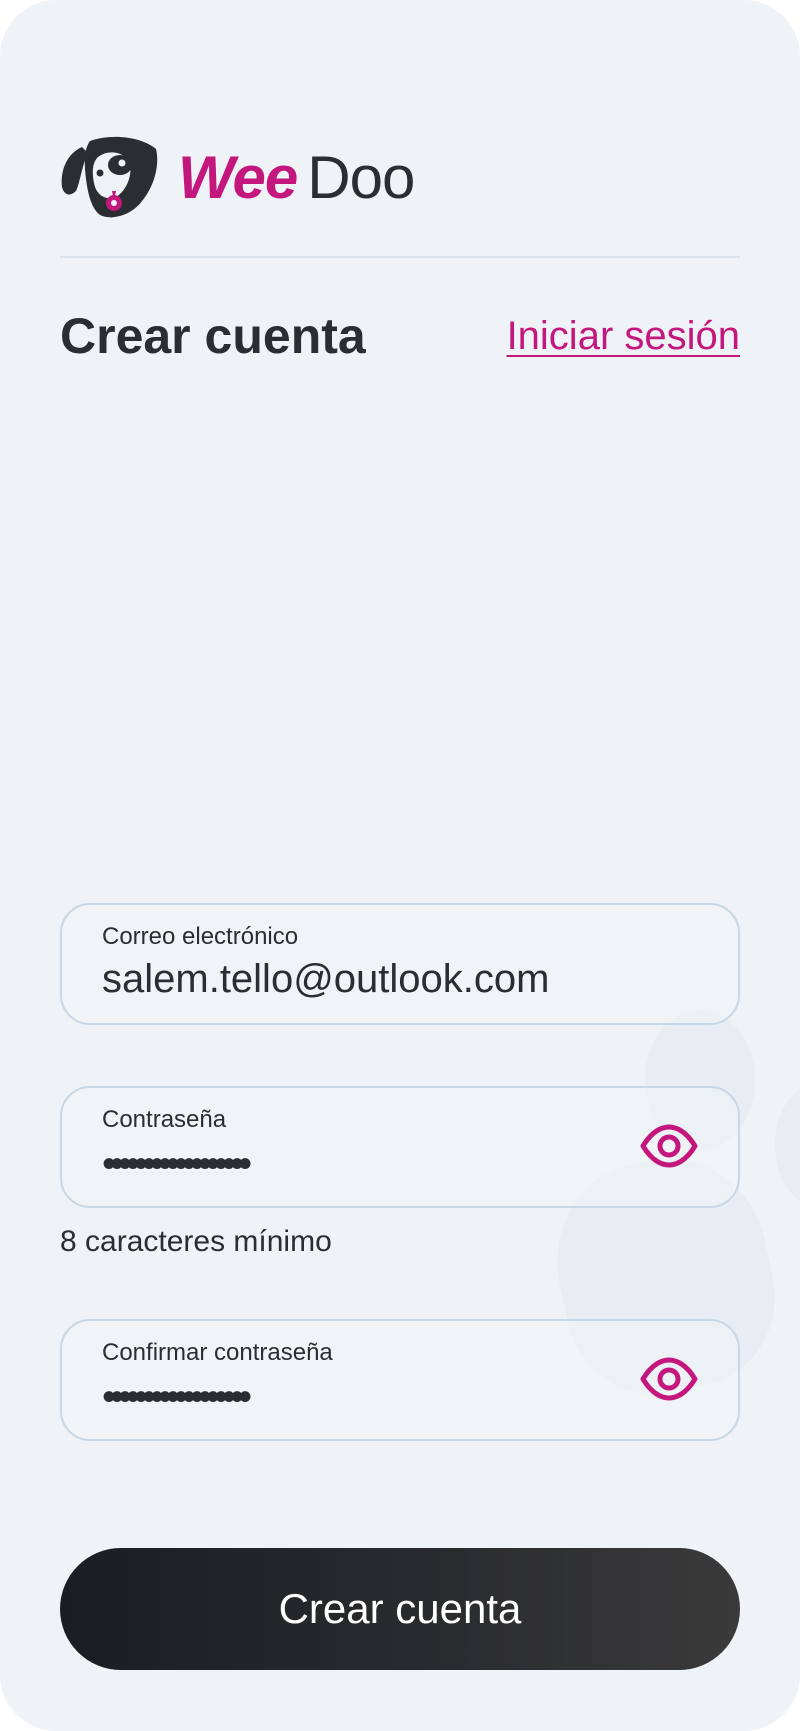 Image resolution: width=800 pixels, height=1731 pixels. I want to click on brand-wordmark: Wee Doo, so click(296, 178).